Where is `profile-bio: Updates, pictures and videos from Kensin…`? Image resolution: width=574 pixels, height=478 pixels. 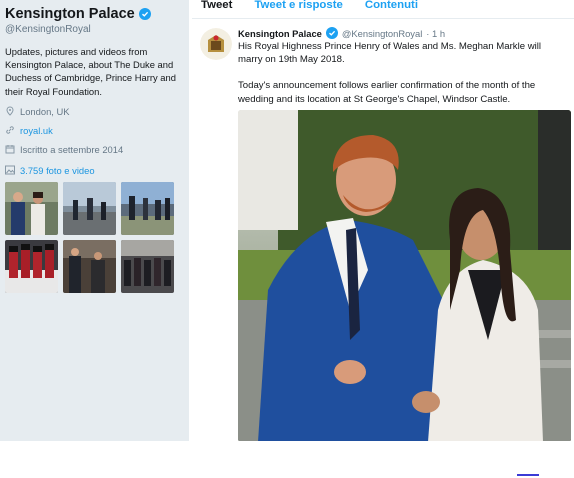 profile-bio: Updates, pictures and videos from Kensin… is located at coordinates (90, 71).